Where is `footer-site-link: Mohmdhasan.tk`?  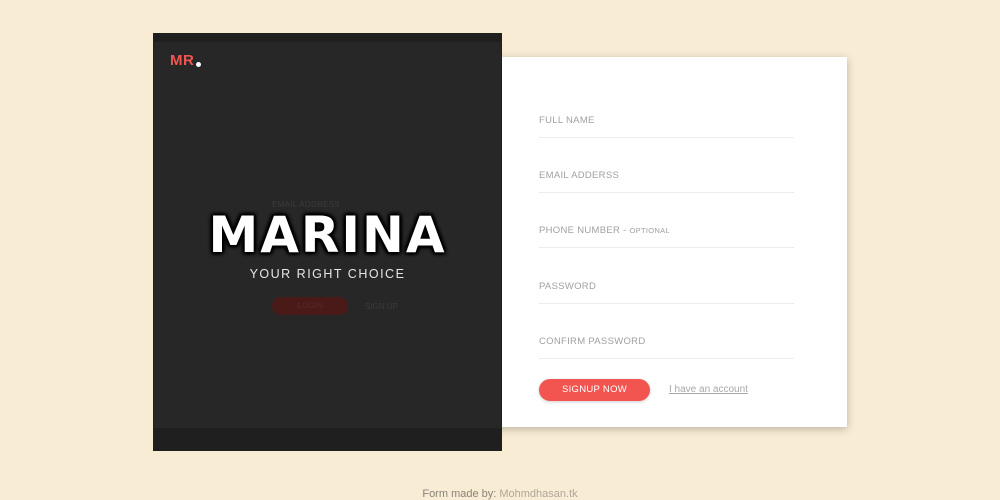 footer-site-link: Mohmdhasan.tk is located at coordinates (538, 494).